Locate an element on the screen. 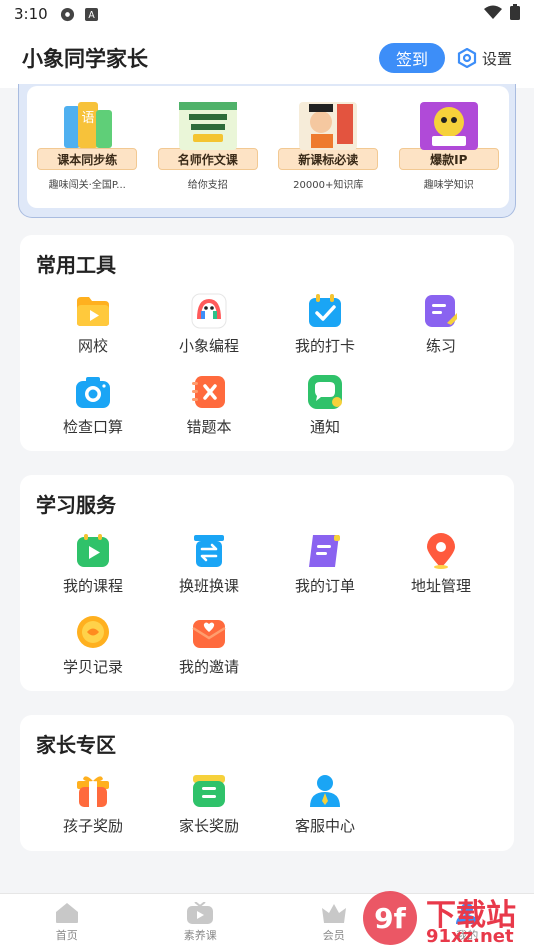 The height and width of the screenshot is (950, 534). checkin-button: 签到 is located at coordinates (411, 58).